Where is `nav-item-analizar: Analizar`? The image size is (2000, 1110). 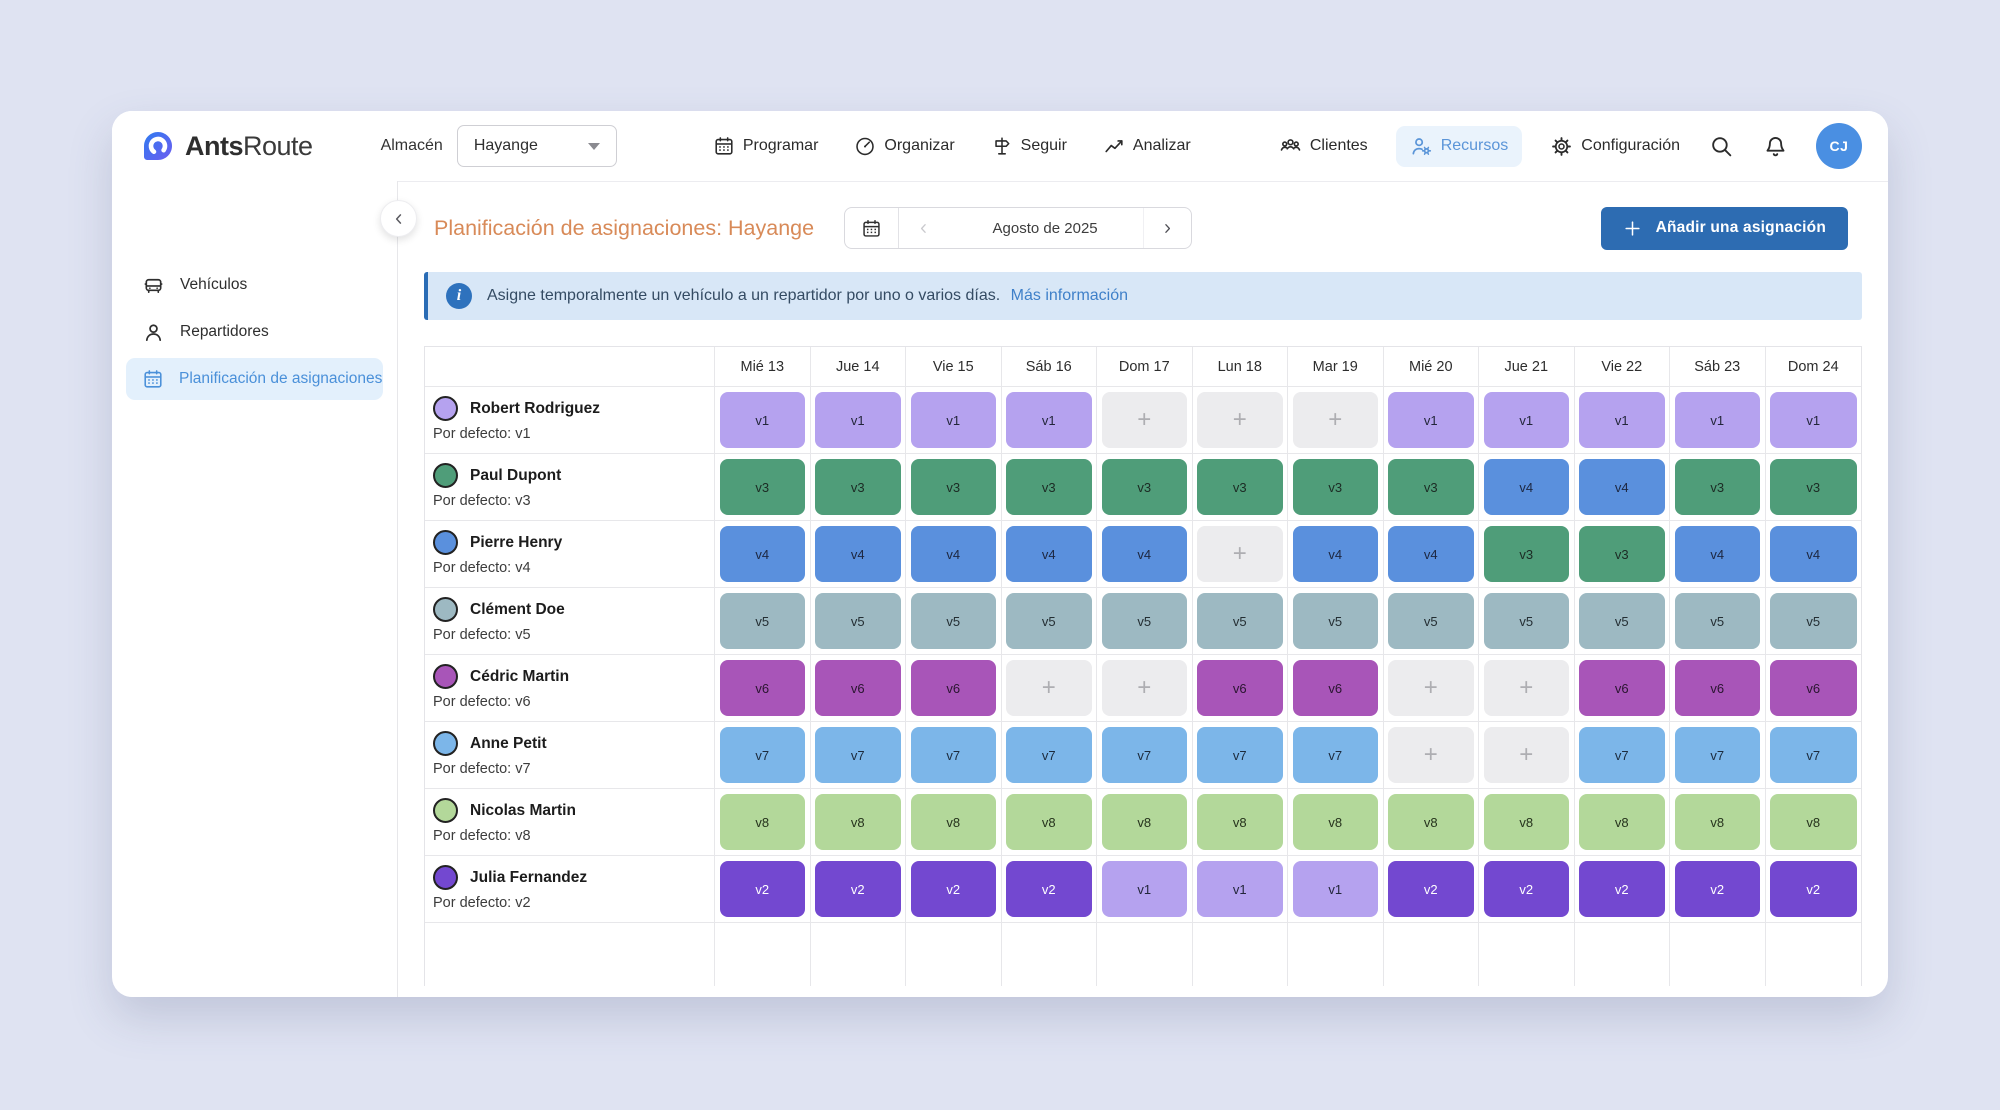 nav-item-analizar: Analizar is located at coordinates (1147, 146).